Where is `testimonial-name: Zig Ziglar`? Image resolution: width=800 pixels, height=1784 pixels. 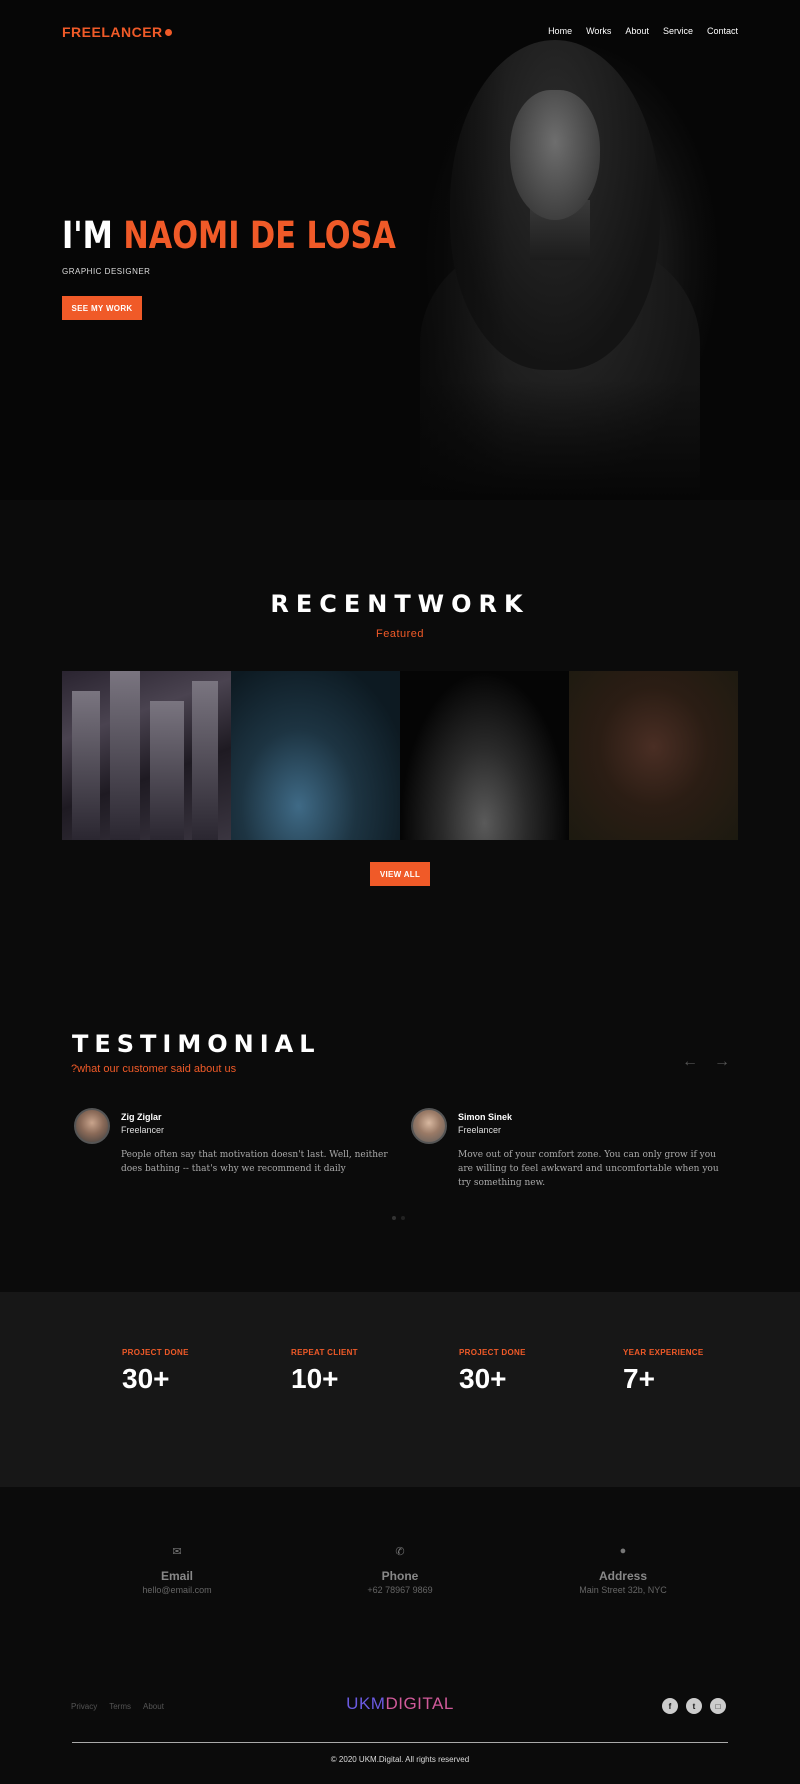
testimonial-name: Zig Ziglar is located at coordinates (141, 1117).